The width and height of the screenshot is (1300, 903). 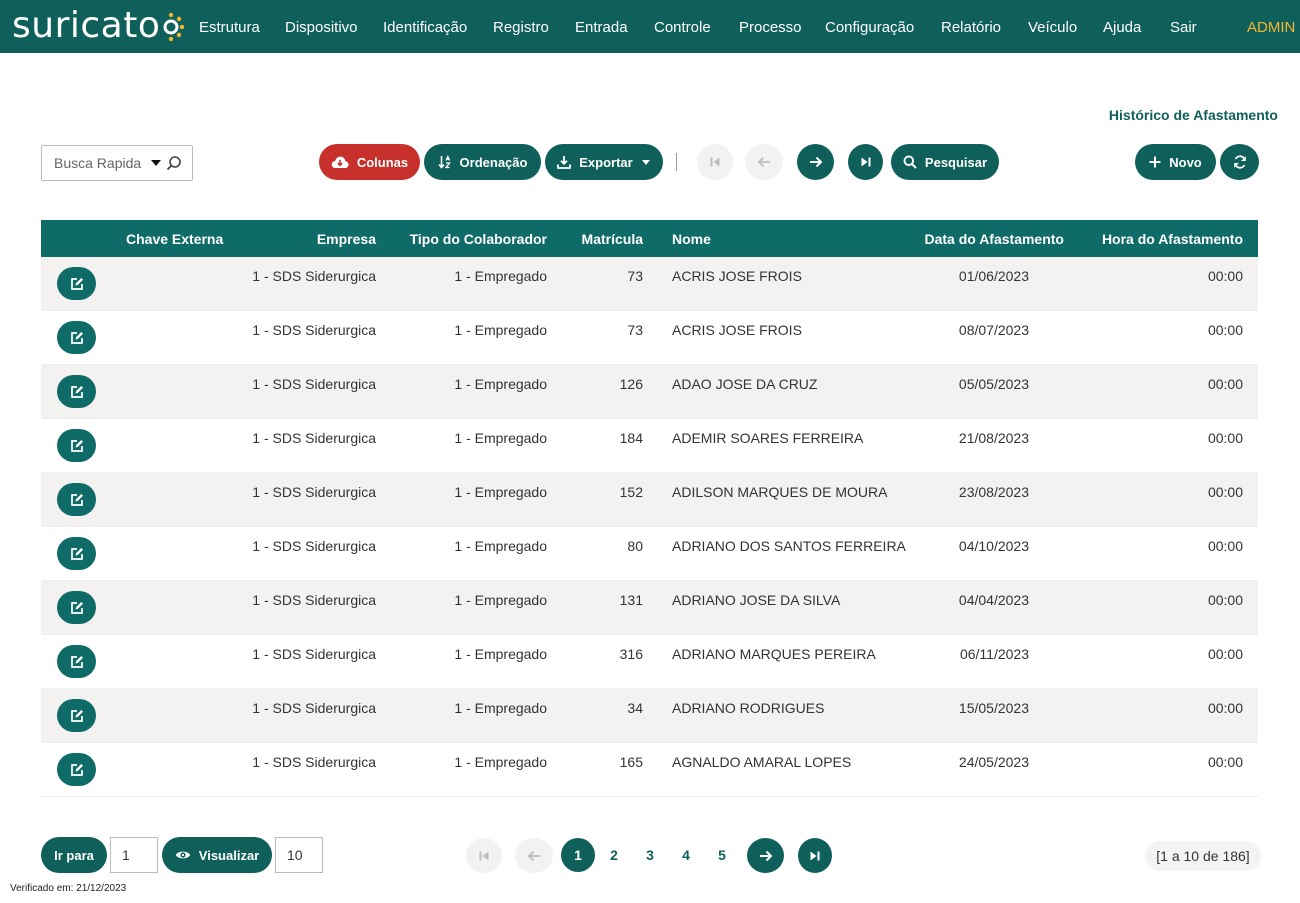 I want to click on footer-previous-page-button, so click(x=534, y=855).